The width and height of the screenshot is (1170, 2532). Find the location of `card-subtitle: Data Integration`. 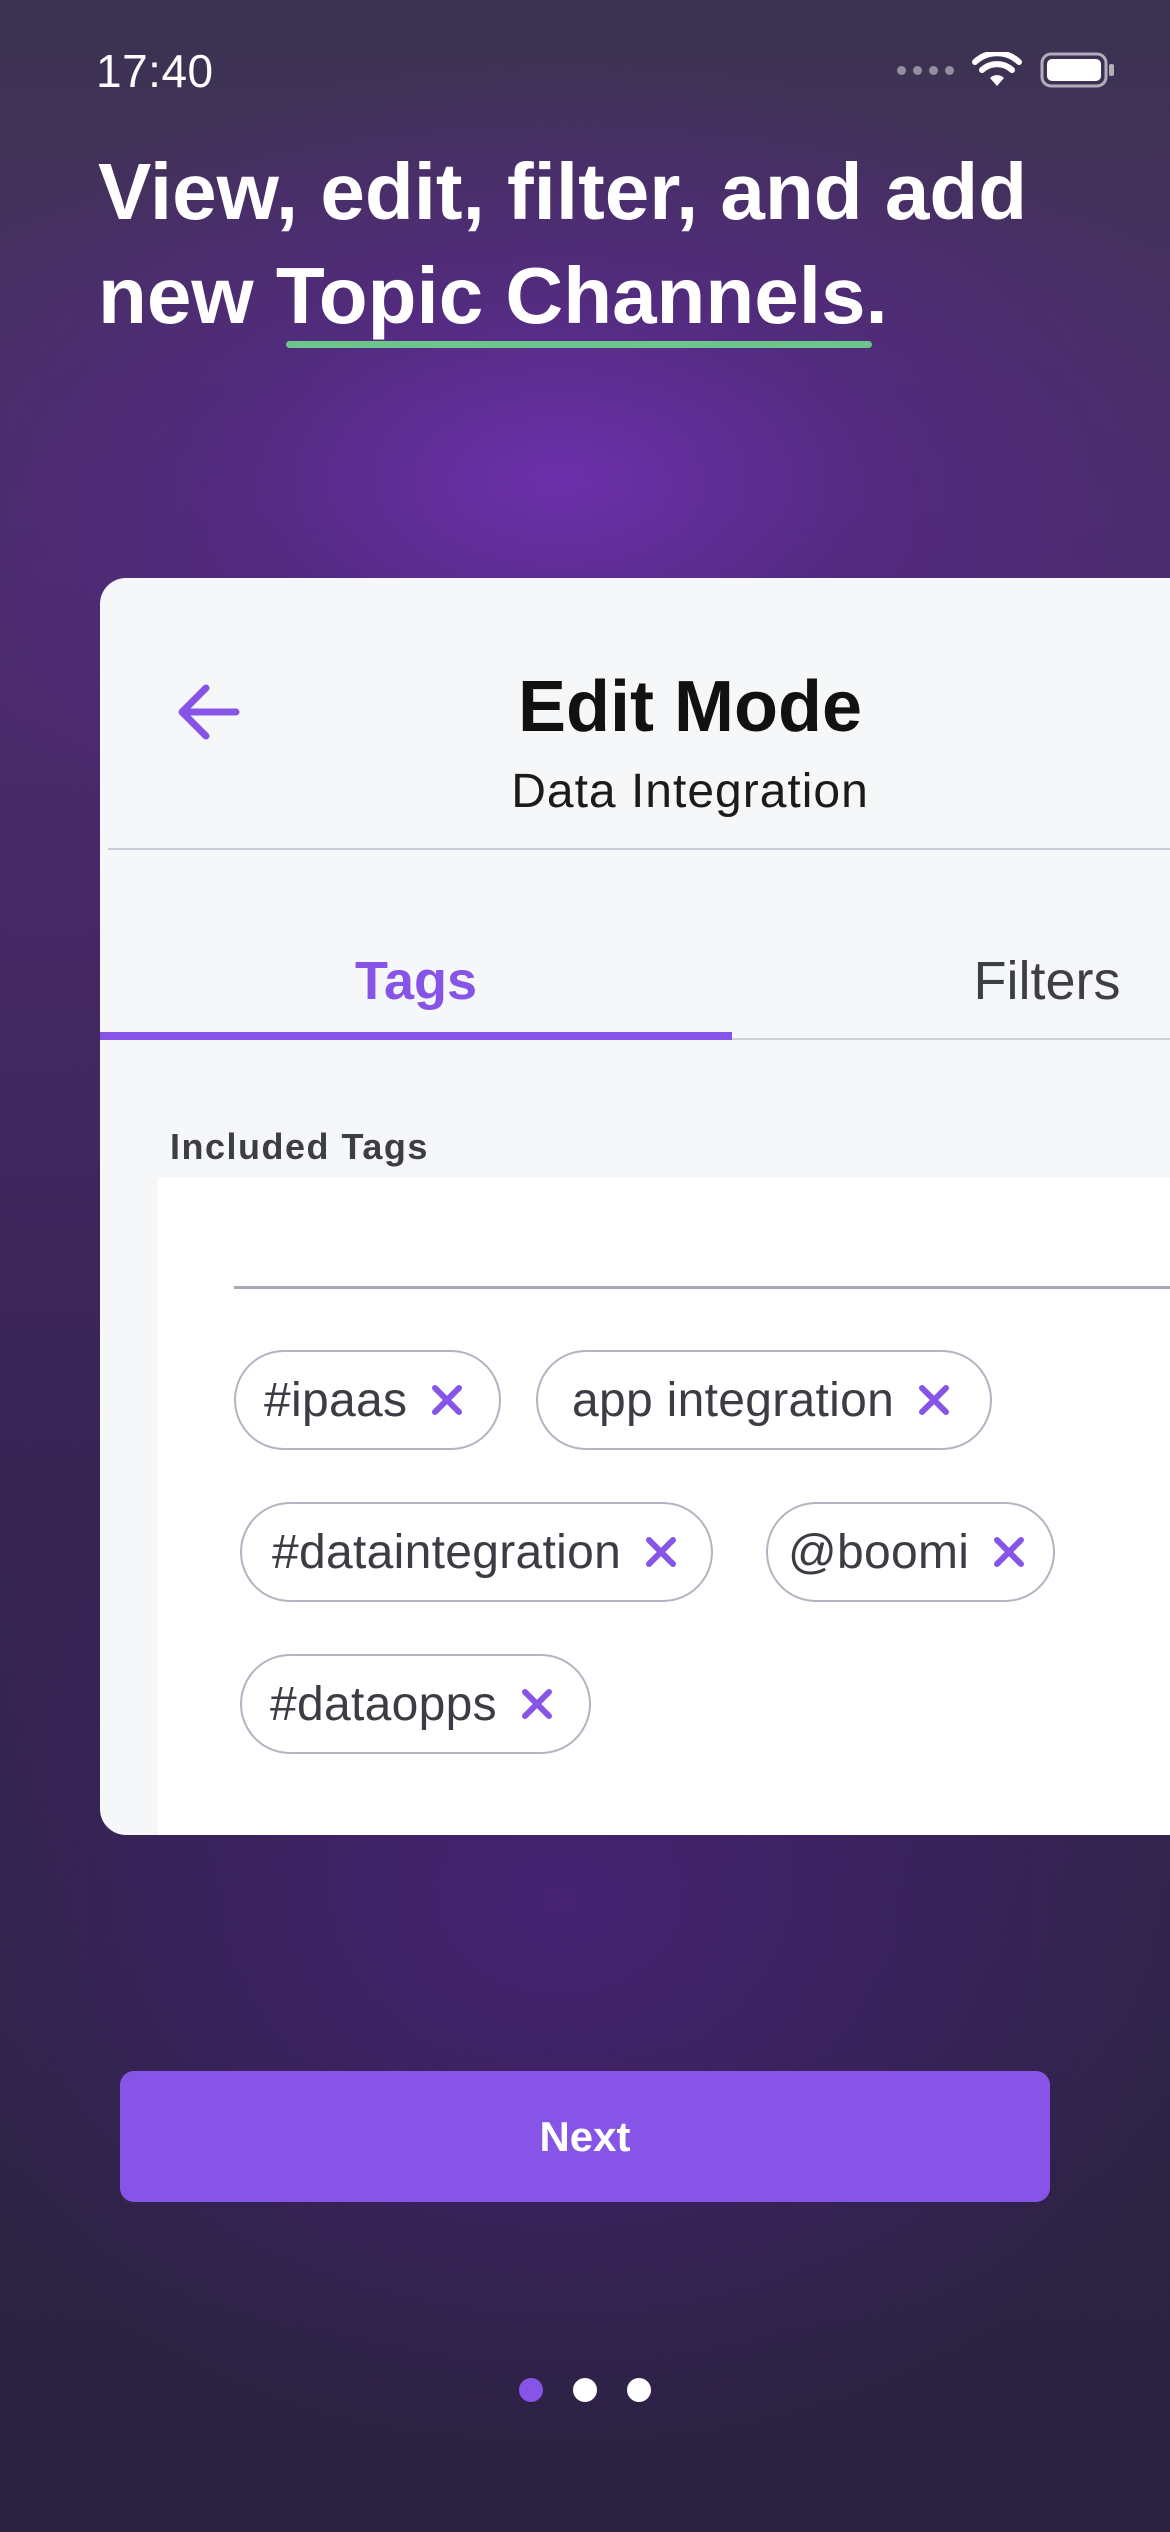

card-subtitle: Data Integration is located at coordinates (690, 791).